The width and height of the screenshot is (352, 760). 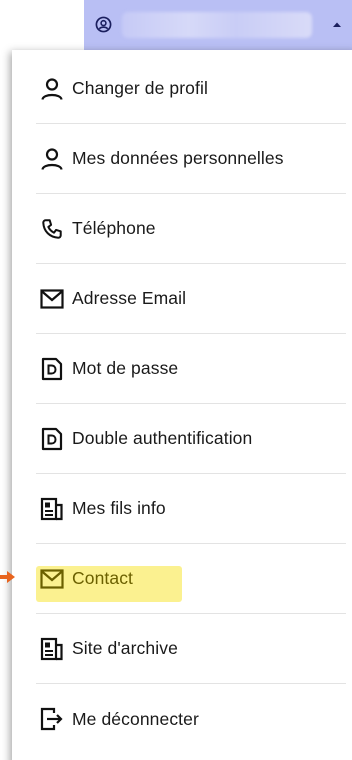 I want to click on menu-item-telephone: Téléphone, so click(x=191, y=229).